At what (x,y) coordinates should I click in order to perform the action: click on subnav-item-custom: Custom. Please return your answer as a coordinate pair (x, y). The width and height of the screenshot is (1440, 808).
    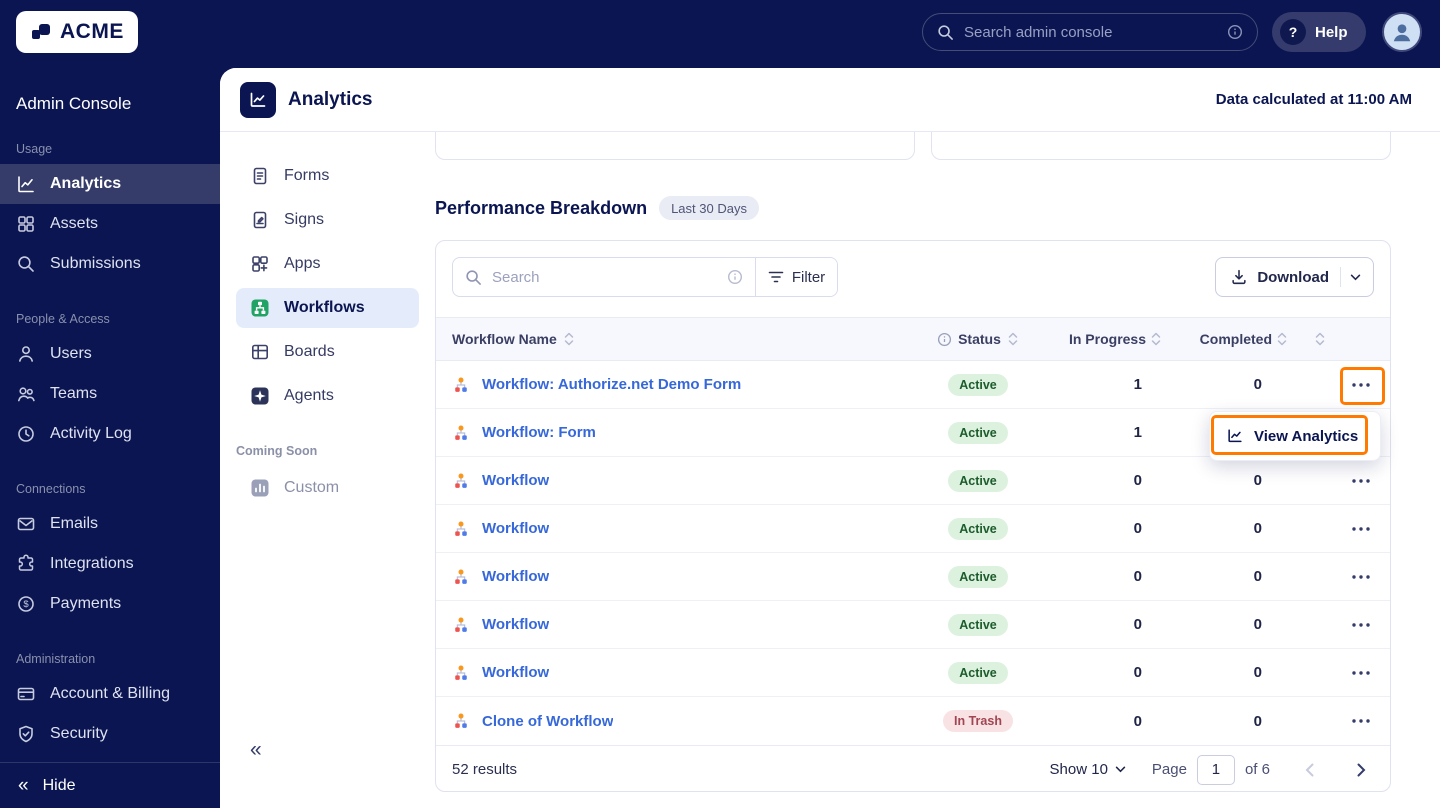
    Looking at the image, I should click on (327, 488).